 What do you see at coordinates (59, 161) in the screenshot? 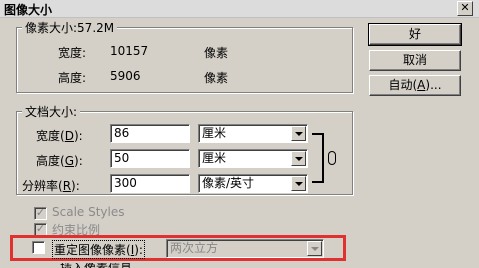
I see `doc-height-label: 高度(G):` at bounding box center [59, 161].